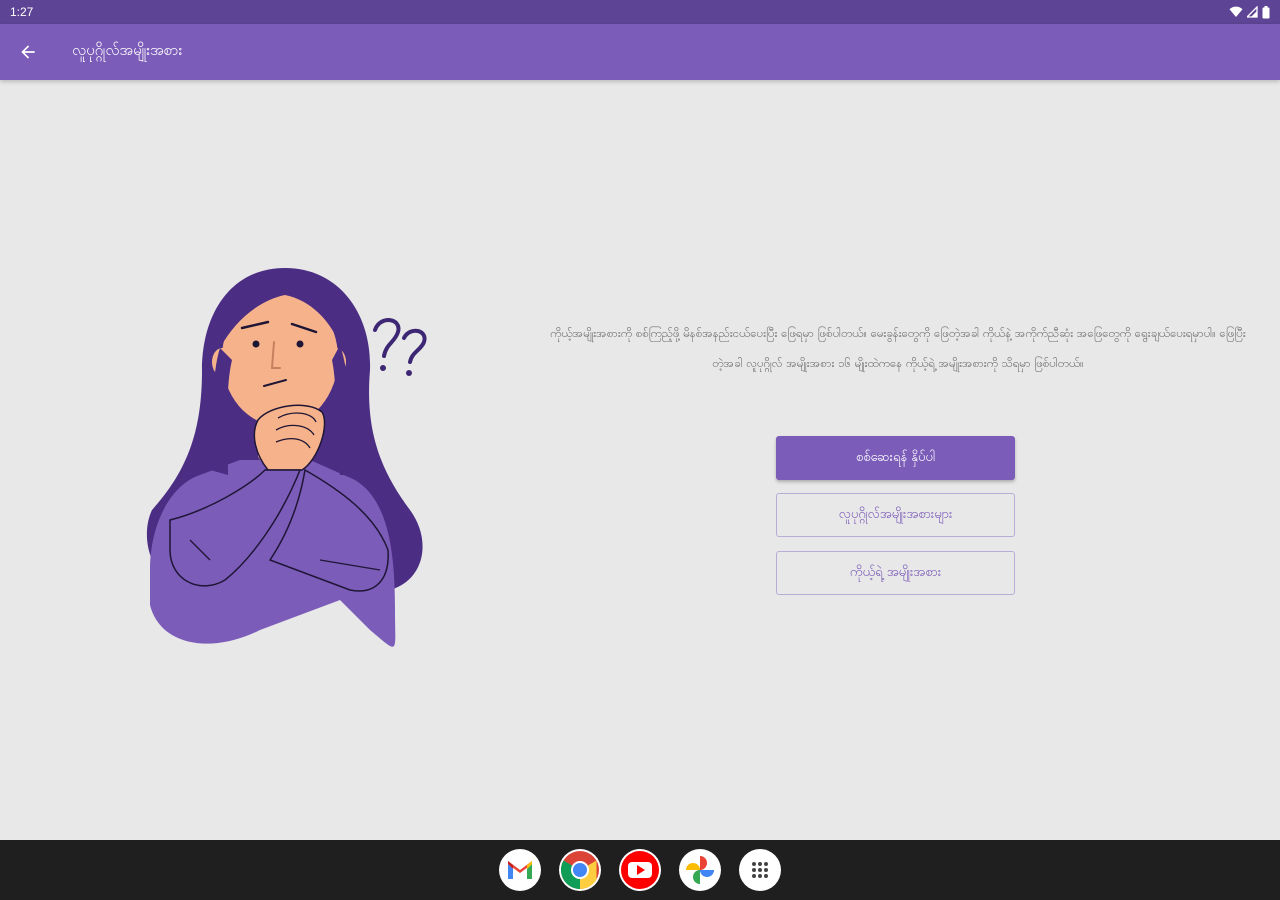 This screenshot has height=900, width=1280. What do you see at coordinates (760, 870) in the screenshot?
I see `app-drawer-icon` at bounding box center [760, 870].